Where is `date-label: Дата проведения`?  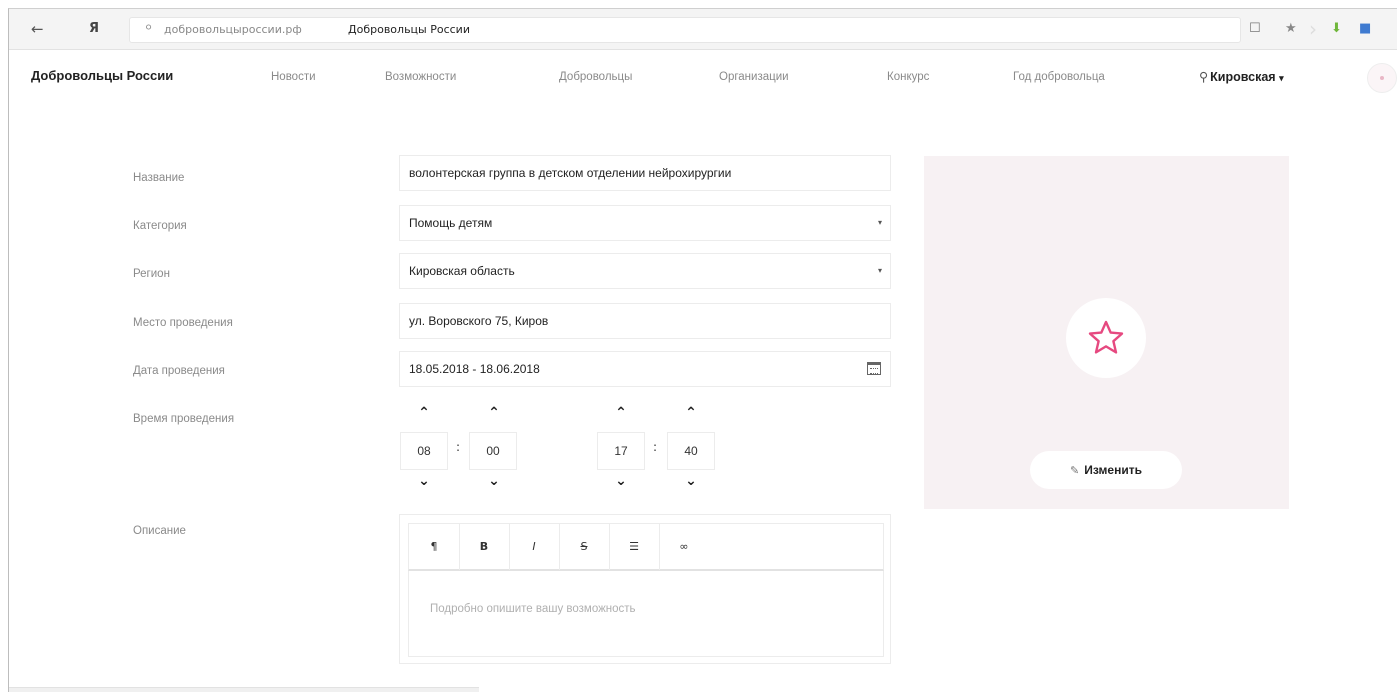 date-label: Дата проведения is located at coordinates (179, 371).